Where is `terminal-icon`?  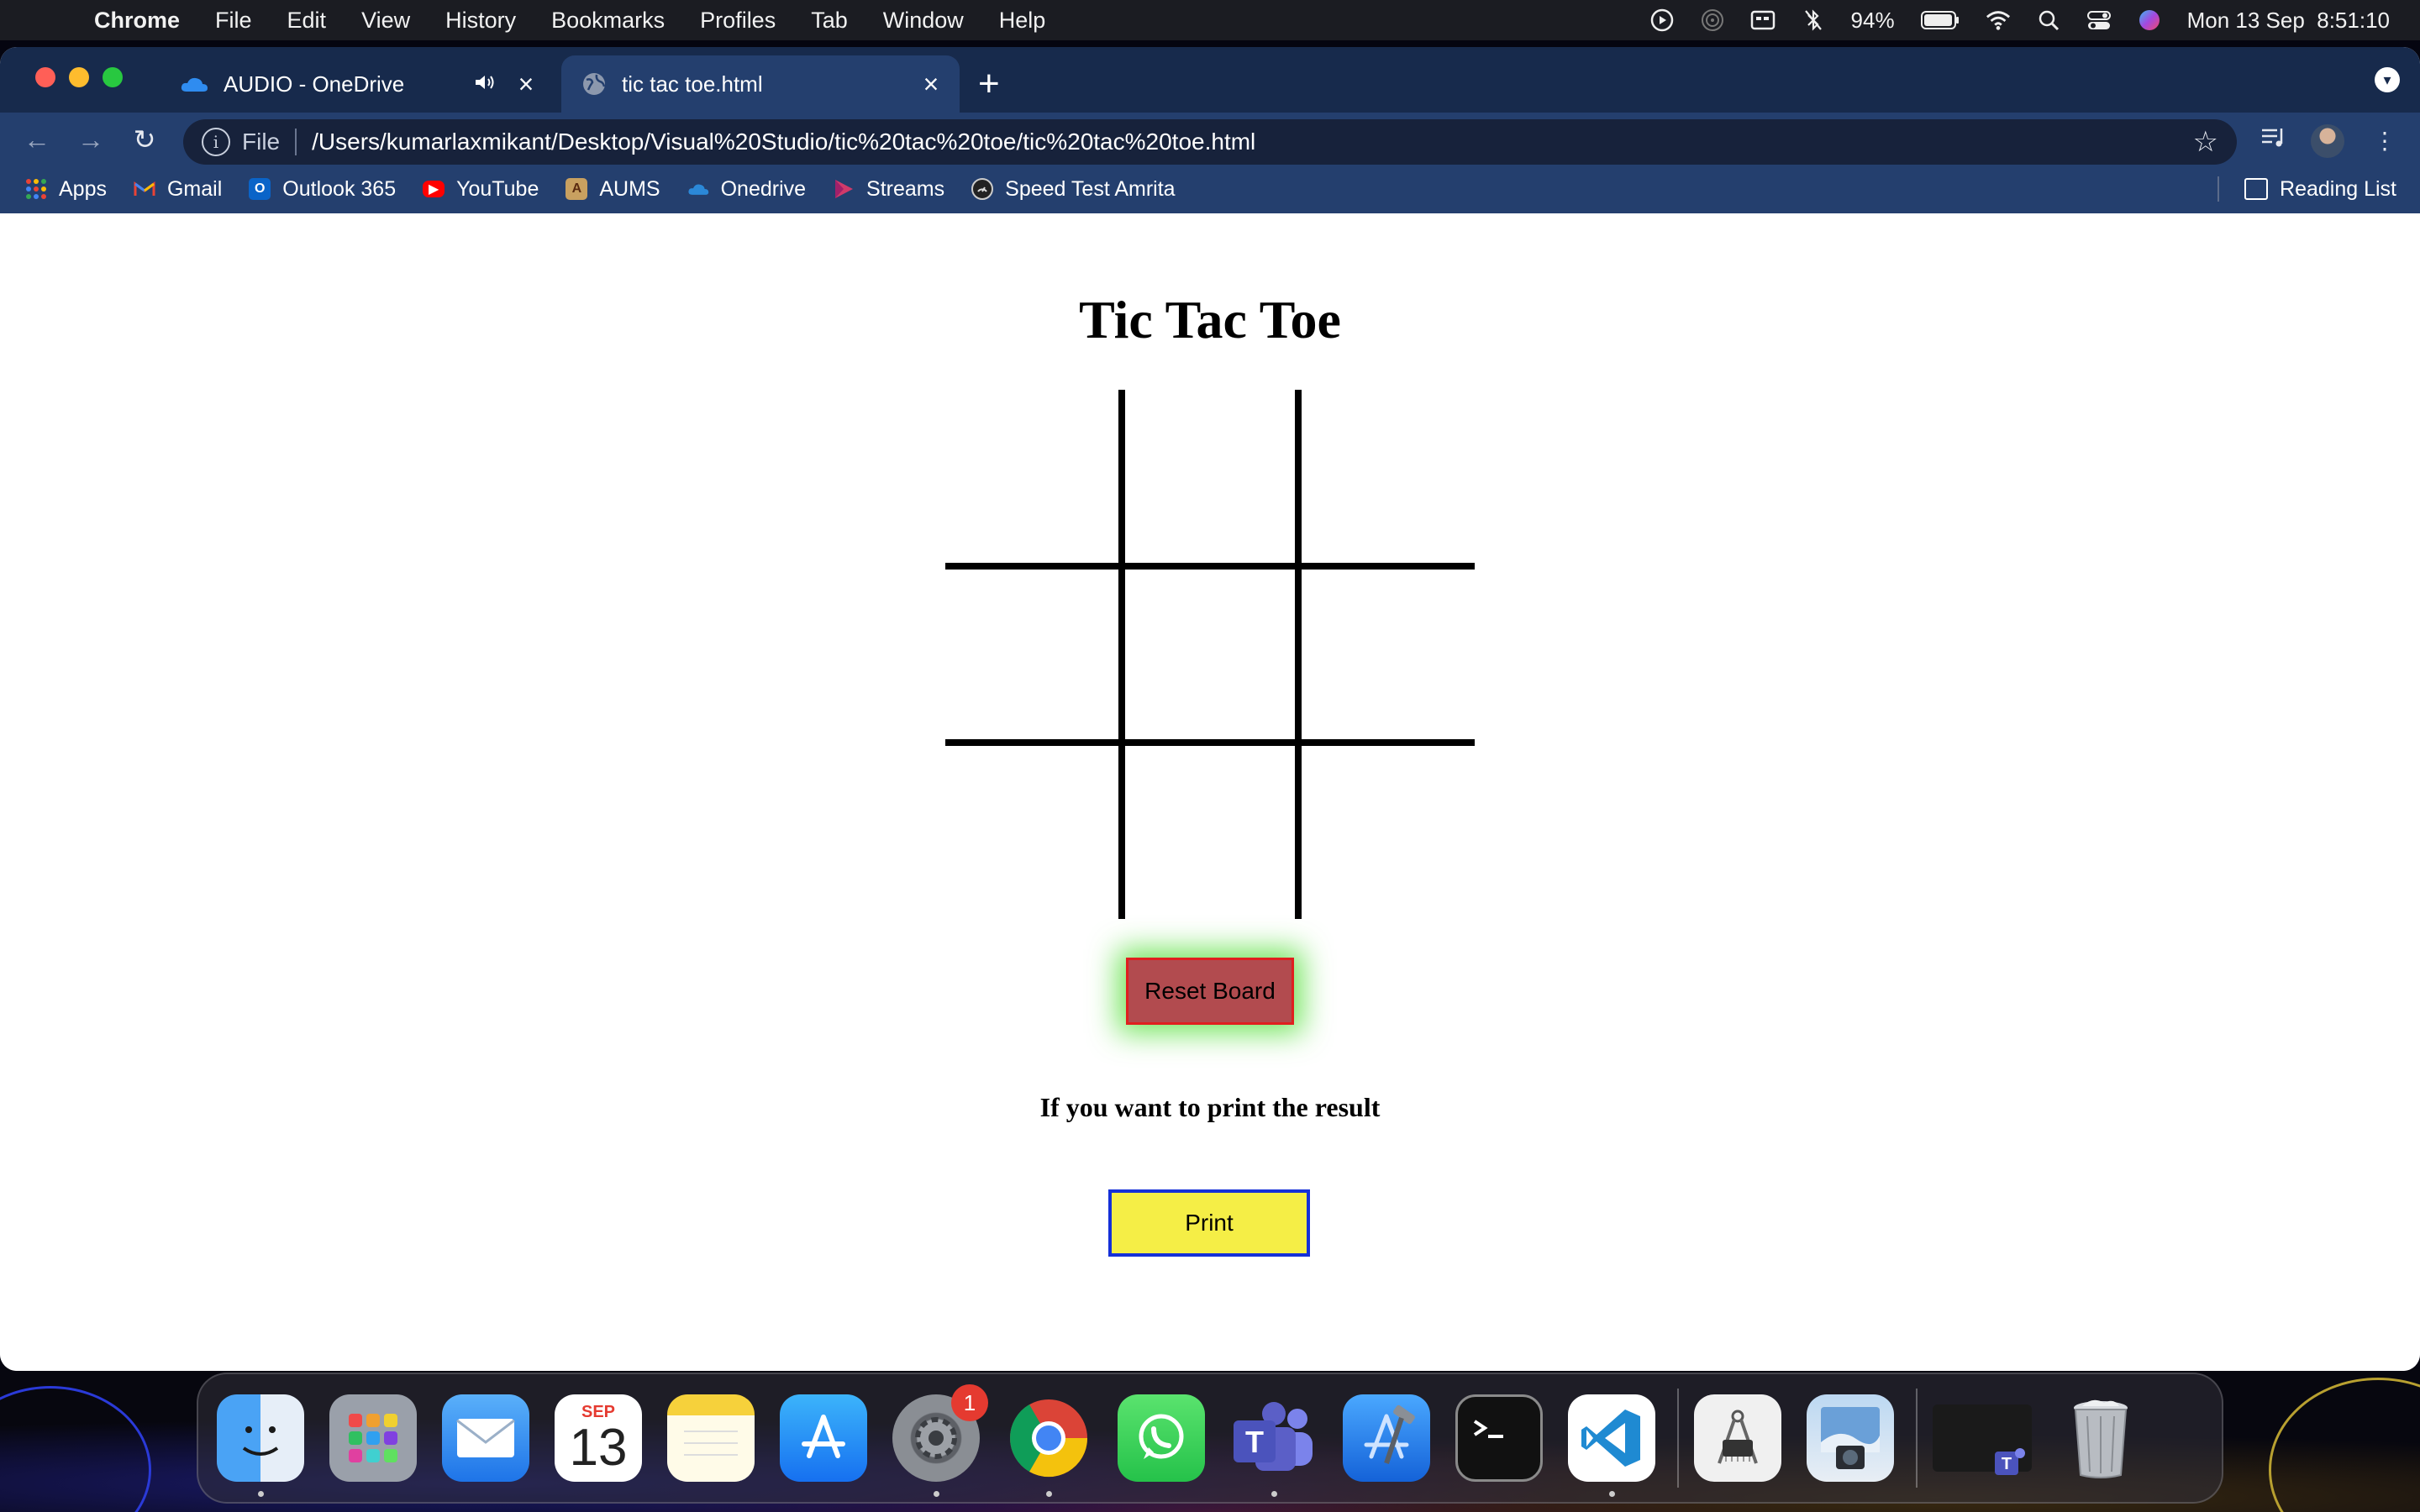 terminal-icon is located at coordinates (1499, 1438).